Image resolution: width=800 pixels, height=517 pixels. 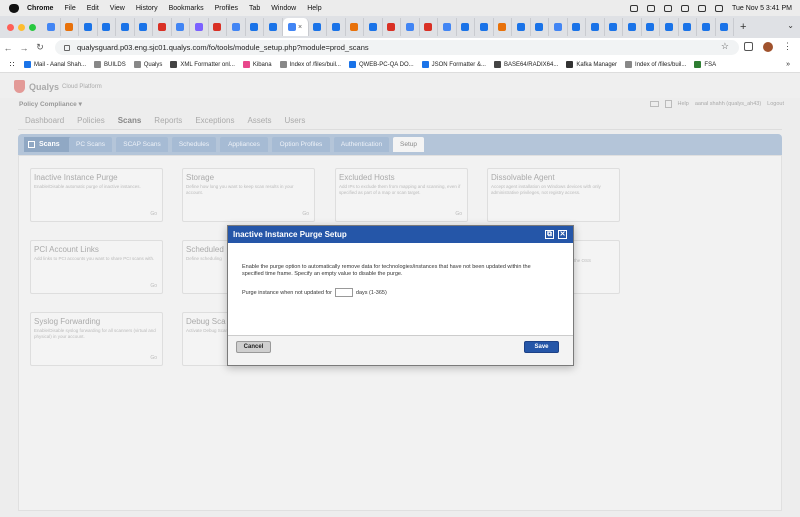 What do you see at coordinates (67, 47) in the screenshot?
I see `site-info-icon` at bounding box center [67, 47].